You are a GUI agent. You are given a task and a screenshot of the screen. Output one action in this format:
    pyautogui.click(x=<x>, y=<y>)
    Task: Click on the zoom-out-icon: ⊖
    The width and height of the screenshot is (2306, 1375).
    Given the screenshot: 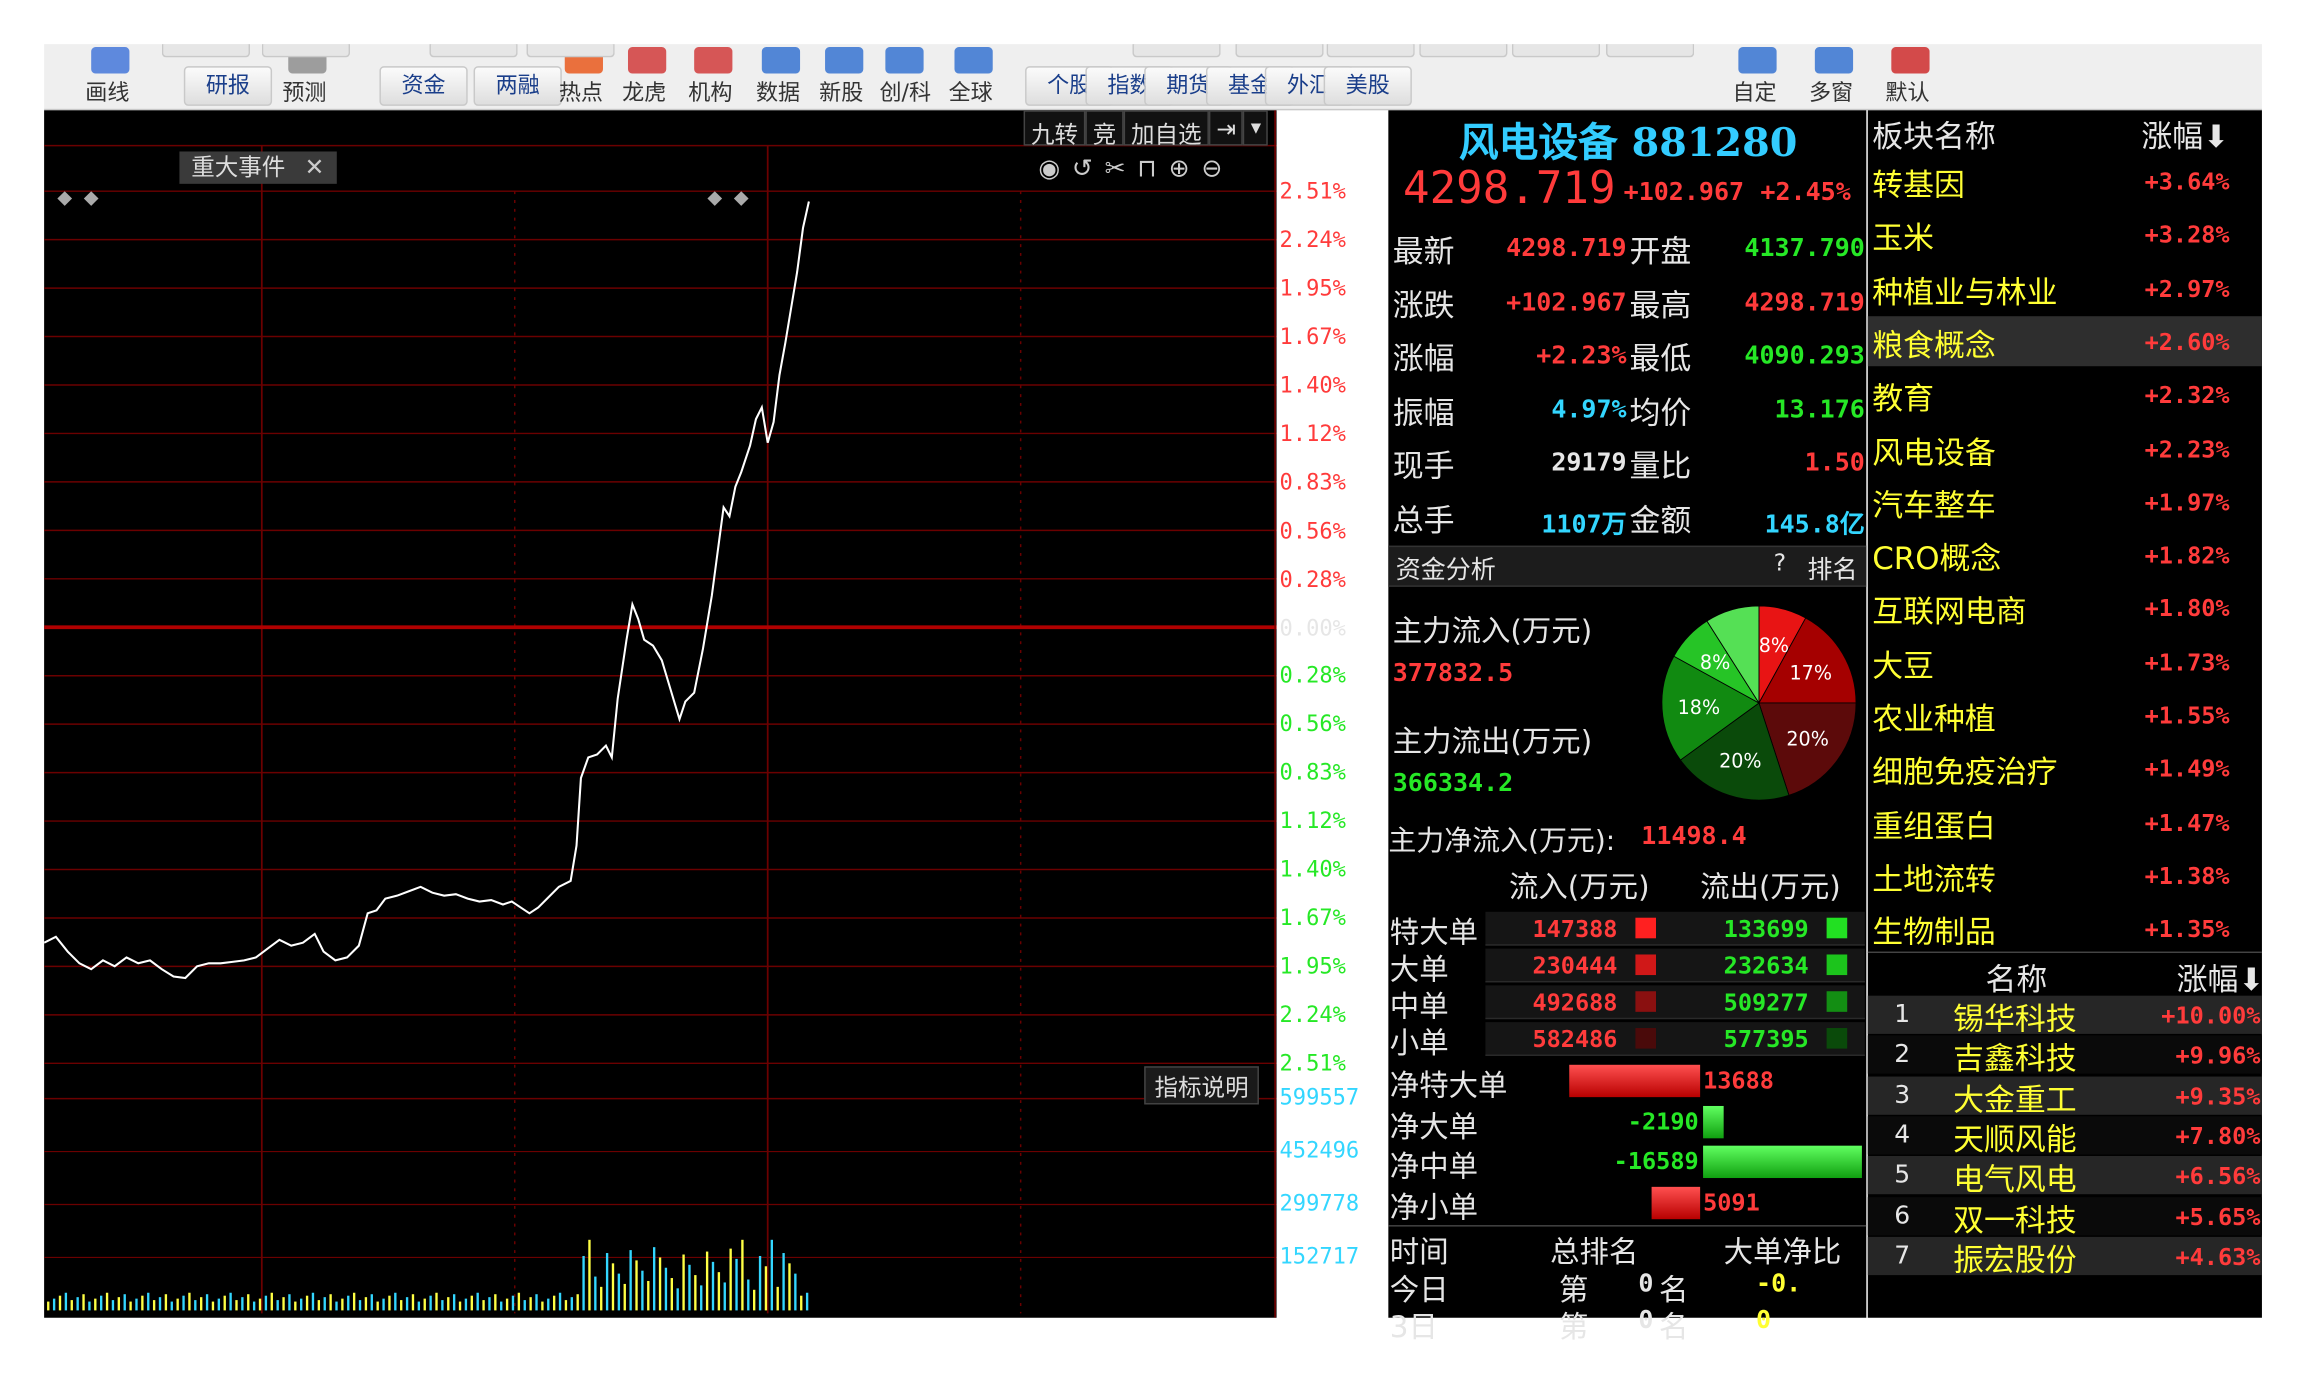 What is the action you would take?
    pyautogui.click(x=1211, y=168)
    